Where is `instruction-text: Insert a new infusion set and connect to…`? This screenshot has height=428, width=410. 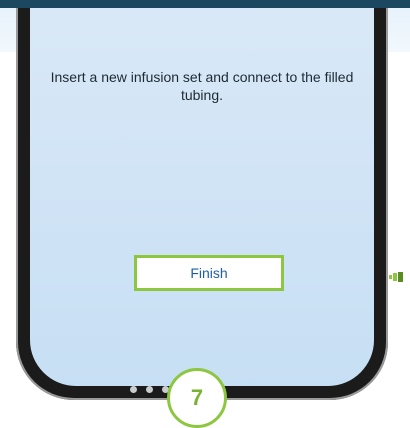
instruction-text: Insert a new infusion set and connect to… is located at coordinates (202, 86).